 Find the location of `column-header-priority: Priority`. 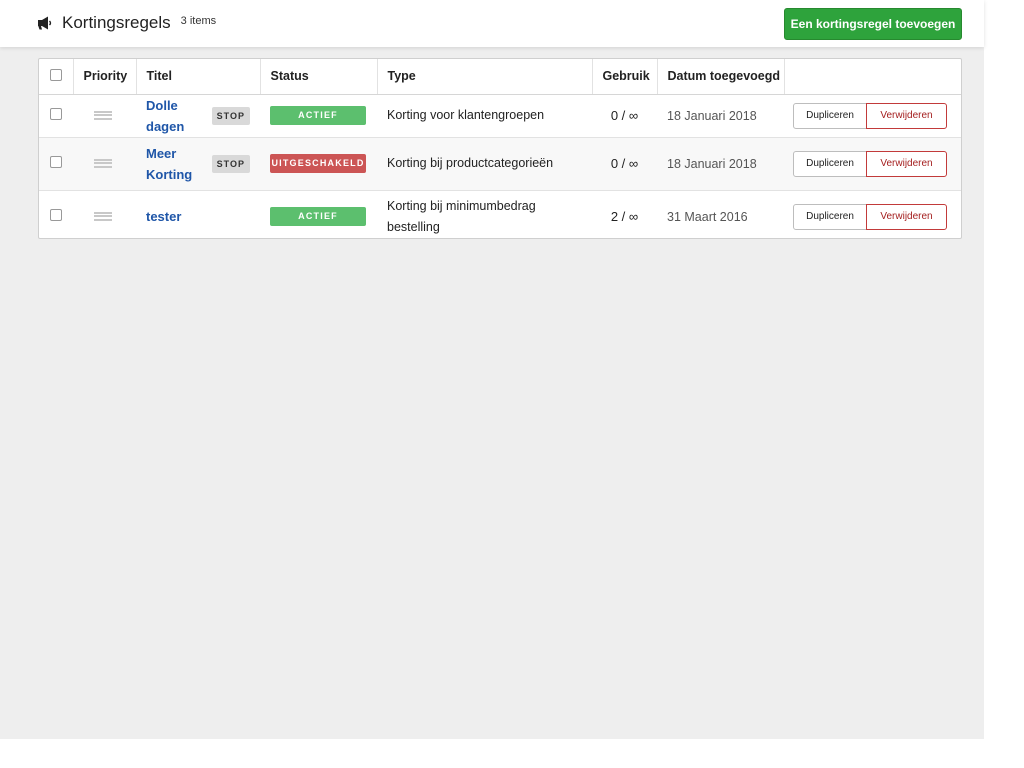

column-header-priority: Priority is located at coordinates (105, 77).